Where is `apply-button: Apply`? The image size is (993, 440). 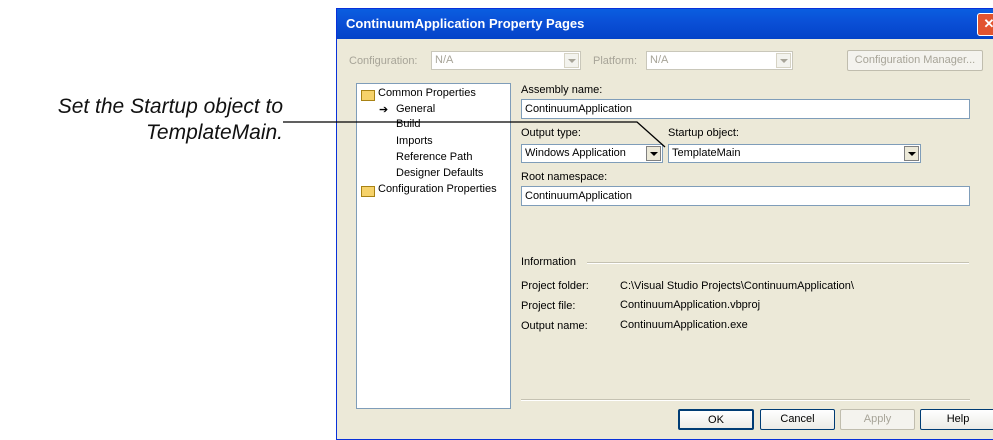
apply-button: Apply is located at coordinates (877, 419).